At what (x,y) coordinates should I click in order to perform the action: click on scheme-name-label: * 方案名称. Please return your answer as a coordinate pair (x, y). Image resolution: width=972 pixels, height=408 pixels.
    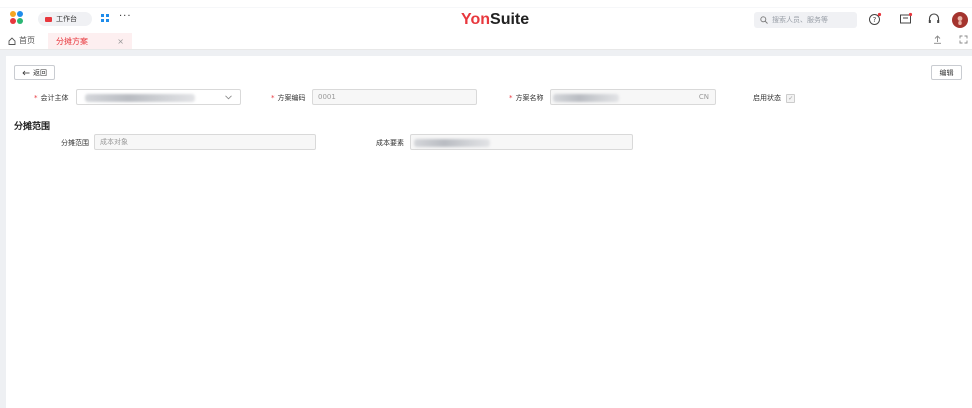
    Looking at the image, I should click on (526, 98).